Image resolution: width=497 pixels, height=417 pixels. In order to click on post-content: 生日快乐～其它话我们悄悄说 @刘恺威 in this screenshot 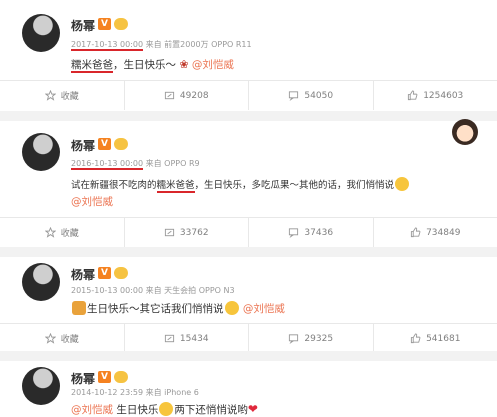, I will do `click(178, 308)`.